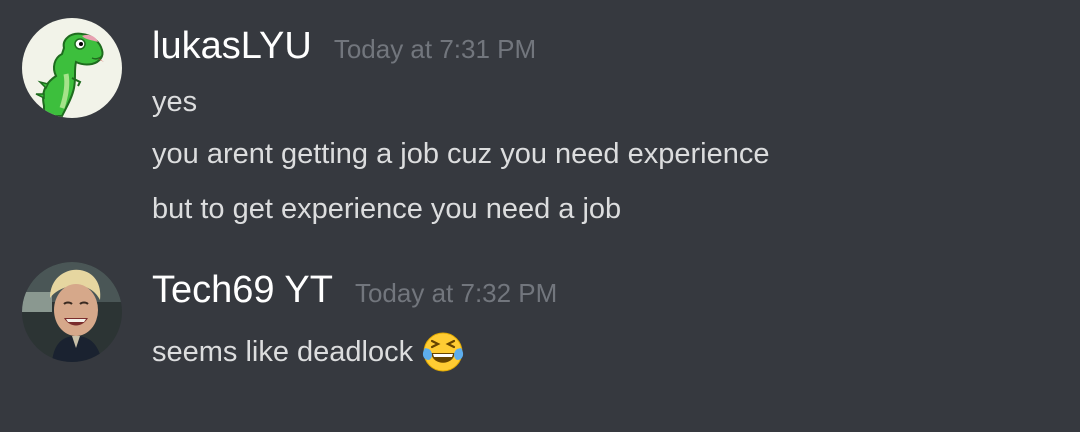 The width and height of the screenshot is (1080, 432). I want to click on username: Tech69 YT, so click(242, 290).